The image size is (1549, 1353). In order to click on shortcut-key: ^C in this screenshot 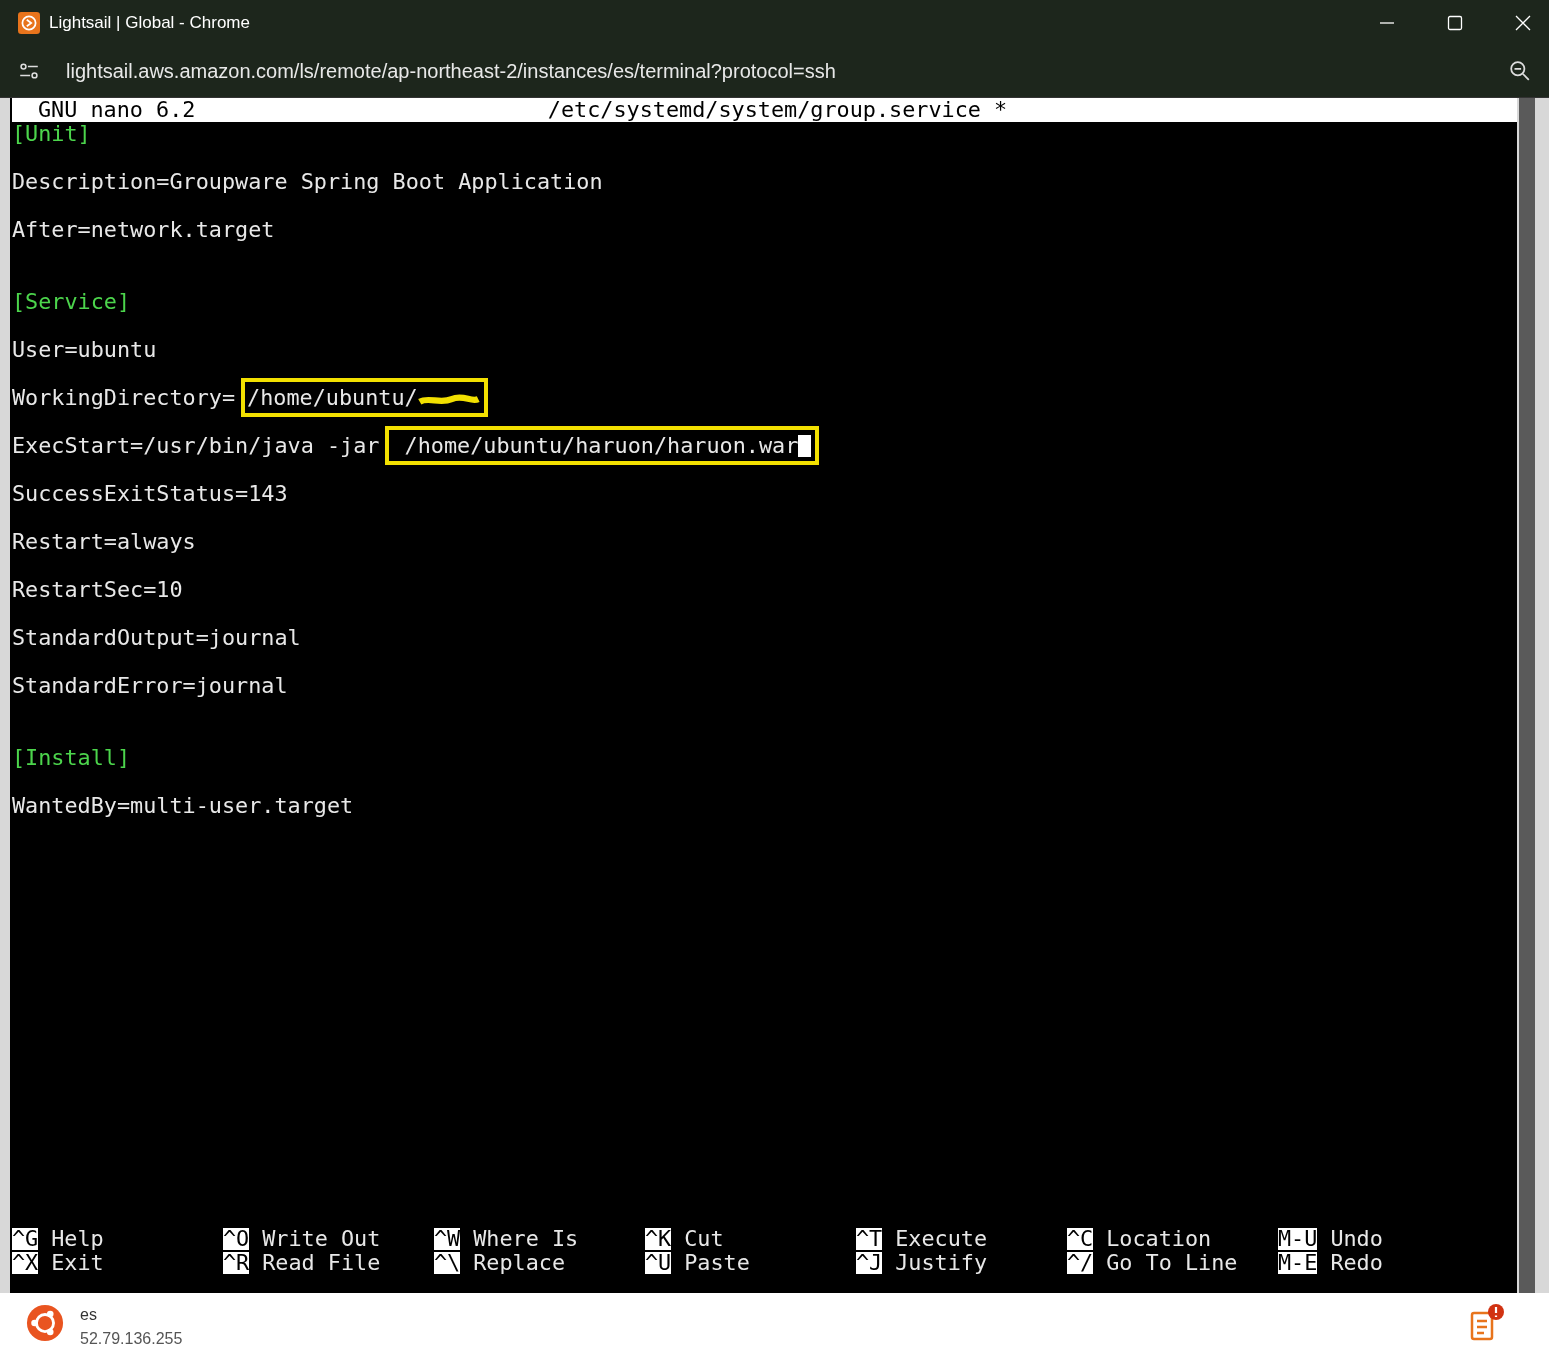, I will do `click(1080, 1239)`.